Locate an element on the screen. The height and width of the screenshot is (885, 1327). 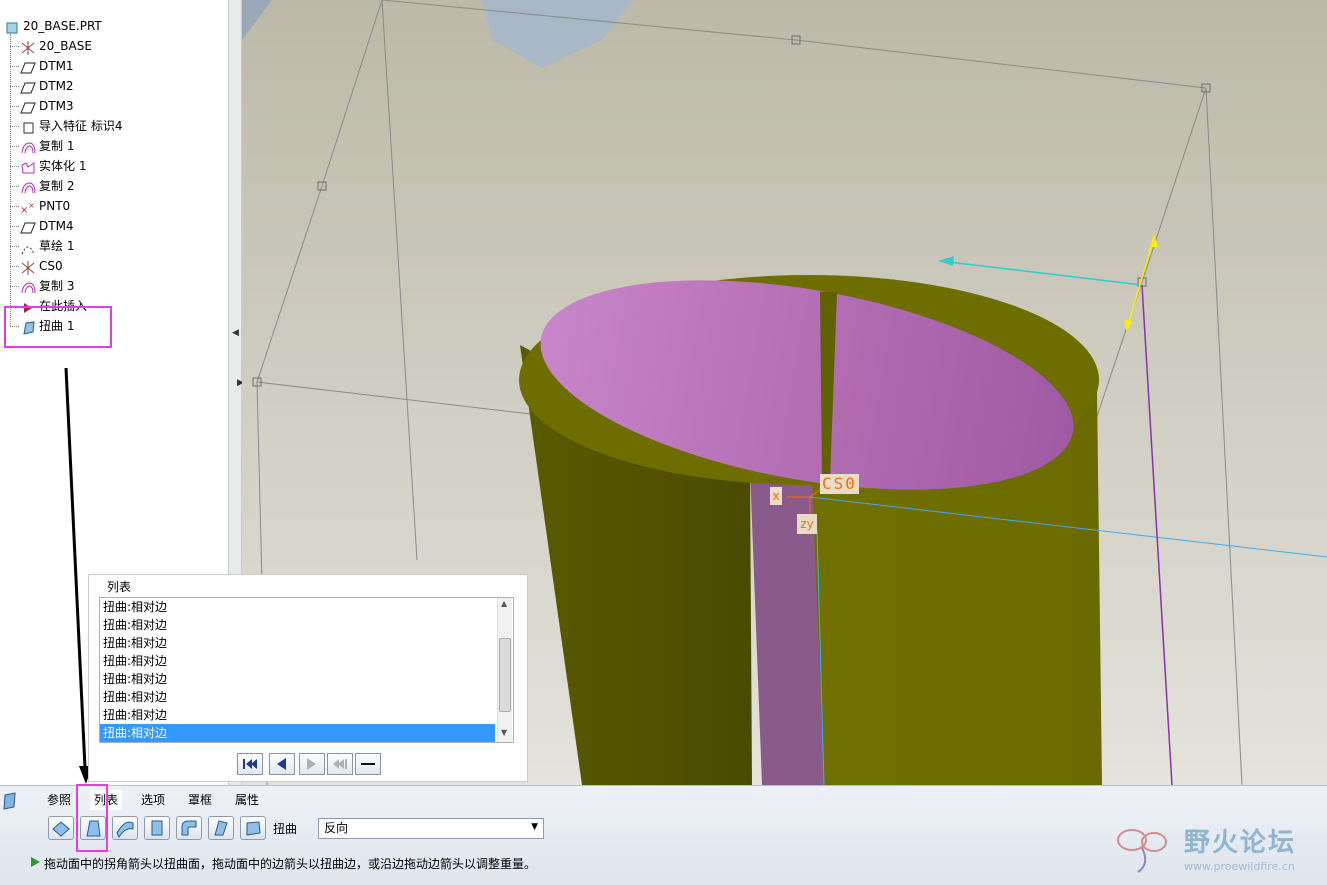
tree-item: × × PNT0 is located at coordinates (40, 206).